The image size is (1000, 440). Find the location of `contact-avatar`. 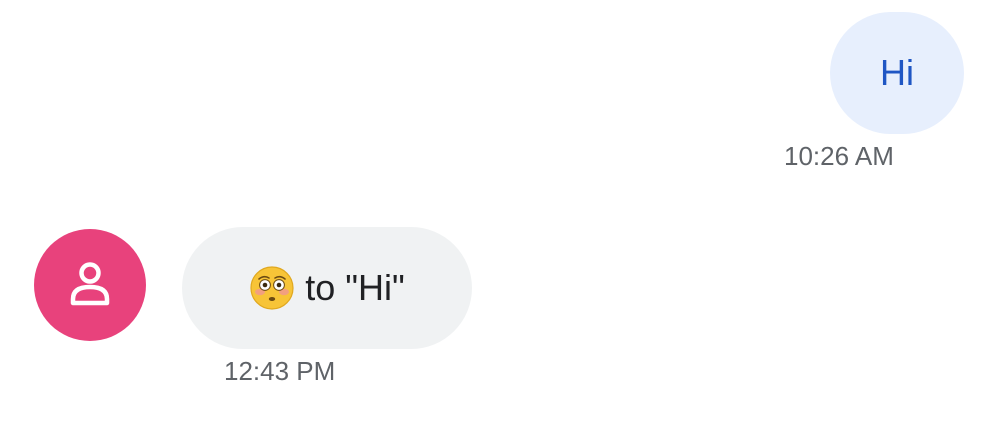

contact-avatar is located at coordinates (90, 285).